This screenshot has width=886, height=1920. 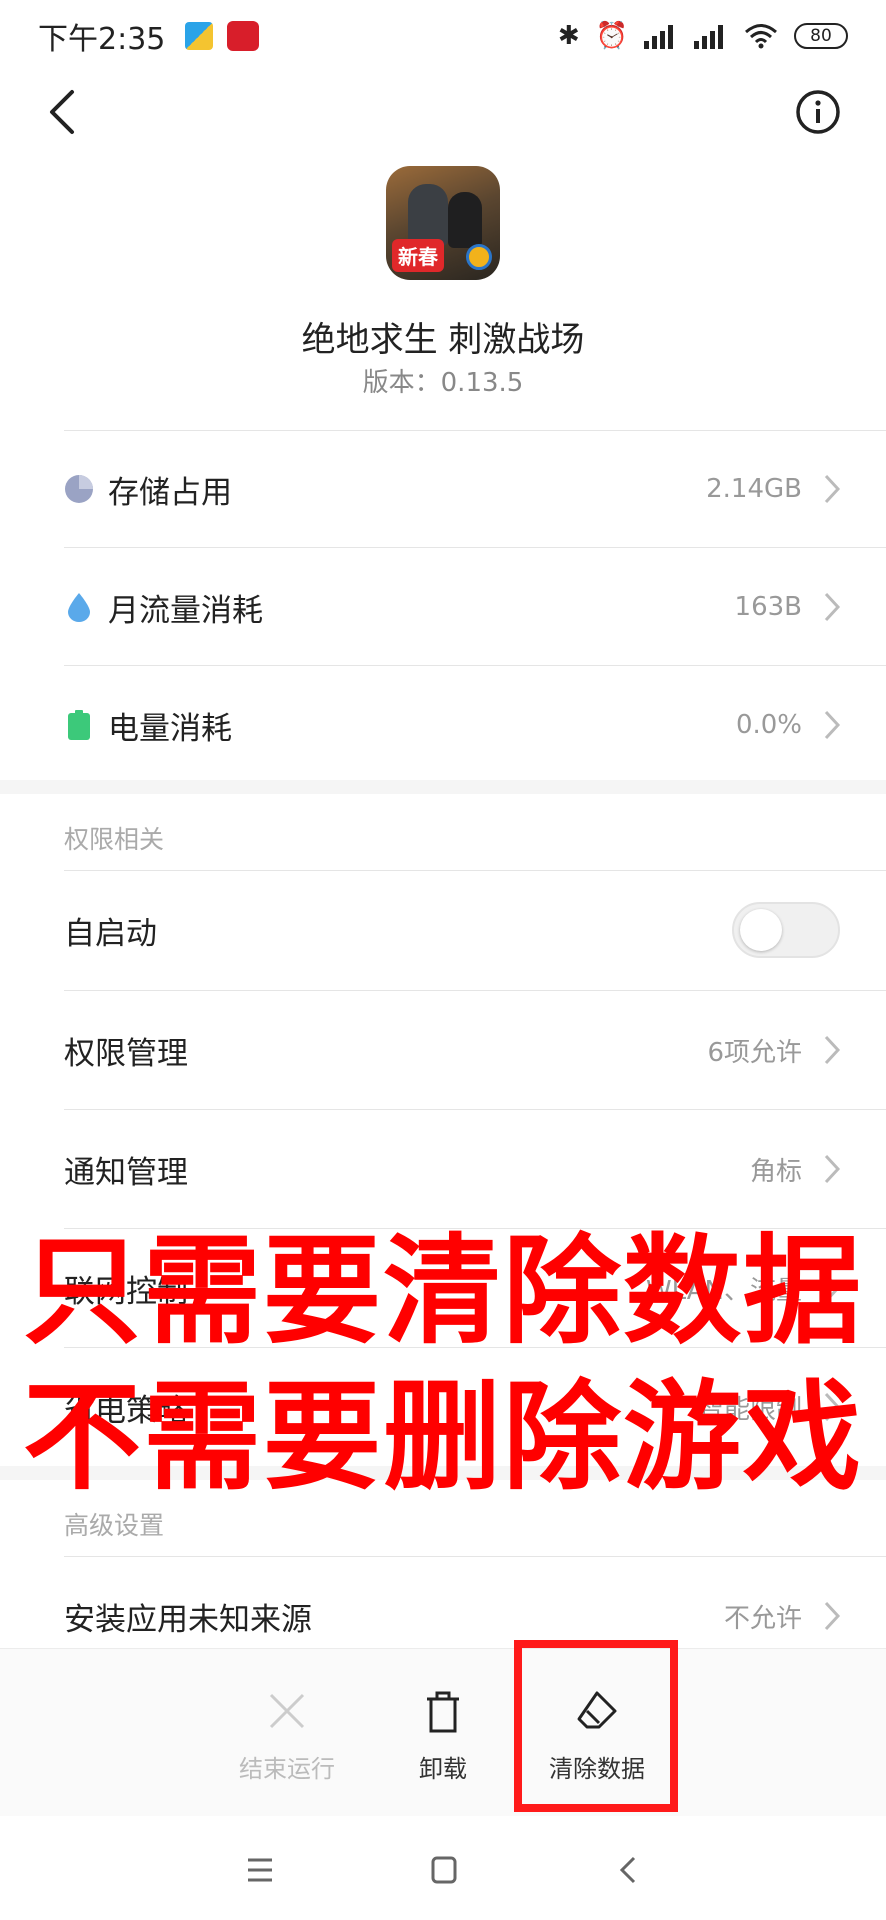 What do you see at coordinates (479, 257) in the screenshot?
I see `app-icon-logo` at bounding box center [479, 257].